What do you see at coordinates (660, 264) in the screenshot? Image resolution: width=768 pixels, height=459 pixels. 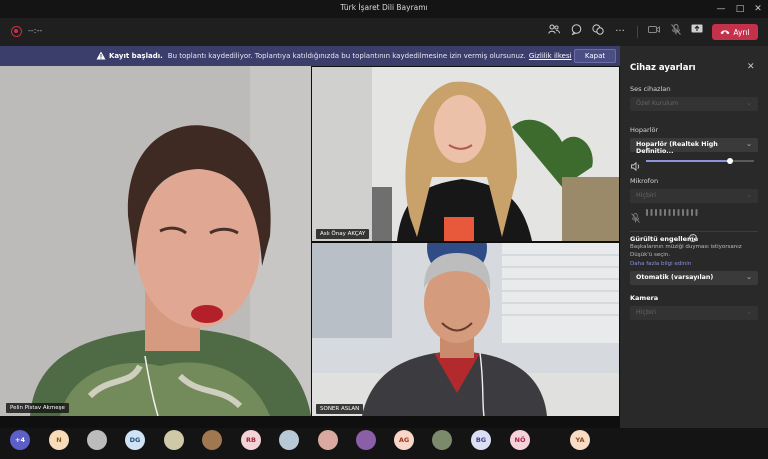 I see `learn-more-link: Daha fazla bilgi edinin` at bounding box center [660, 264].